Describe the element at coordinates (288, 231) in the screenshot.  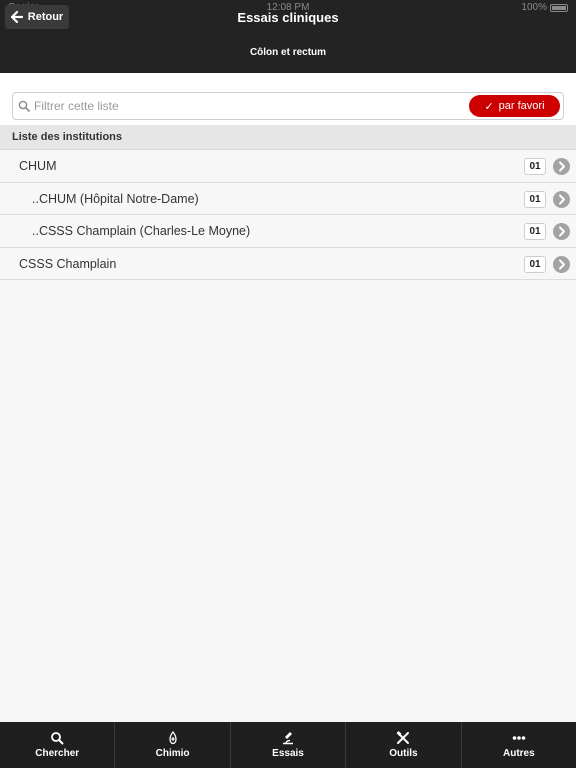
I see `list-item: ..CSSS Champlain (Charles-Le Moyne) 01` at that location.